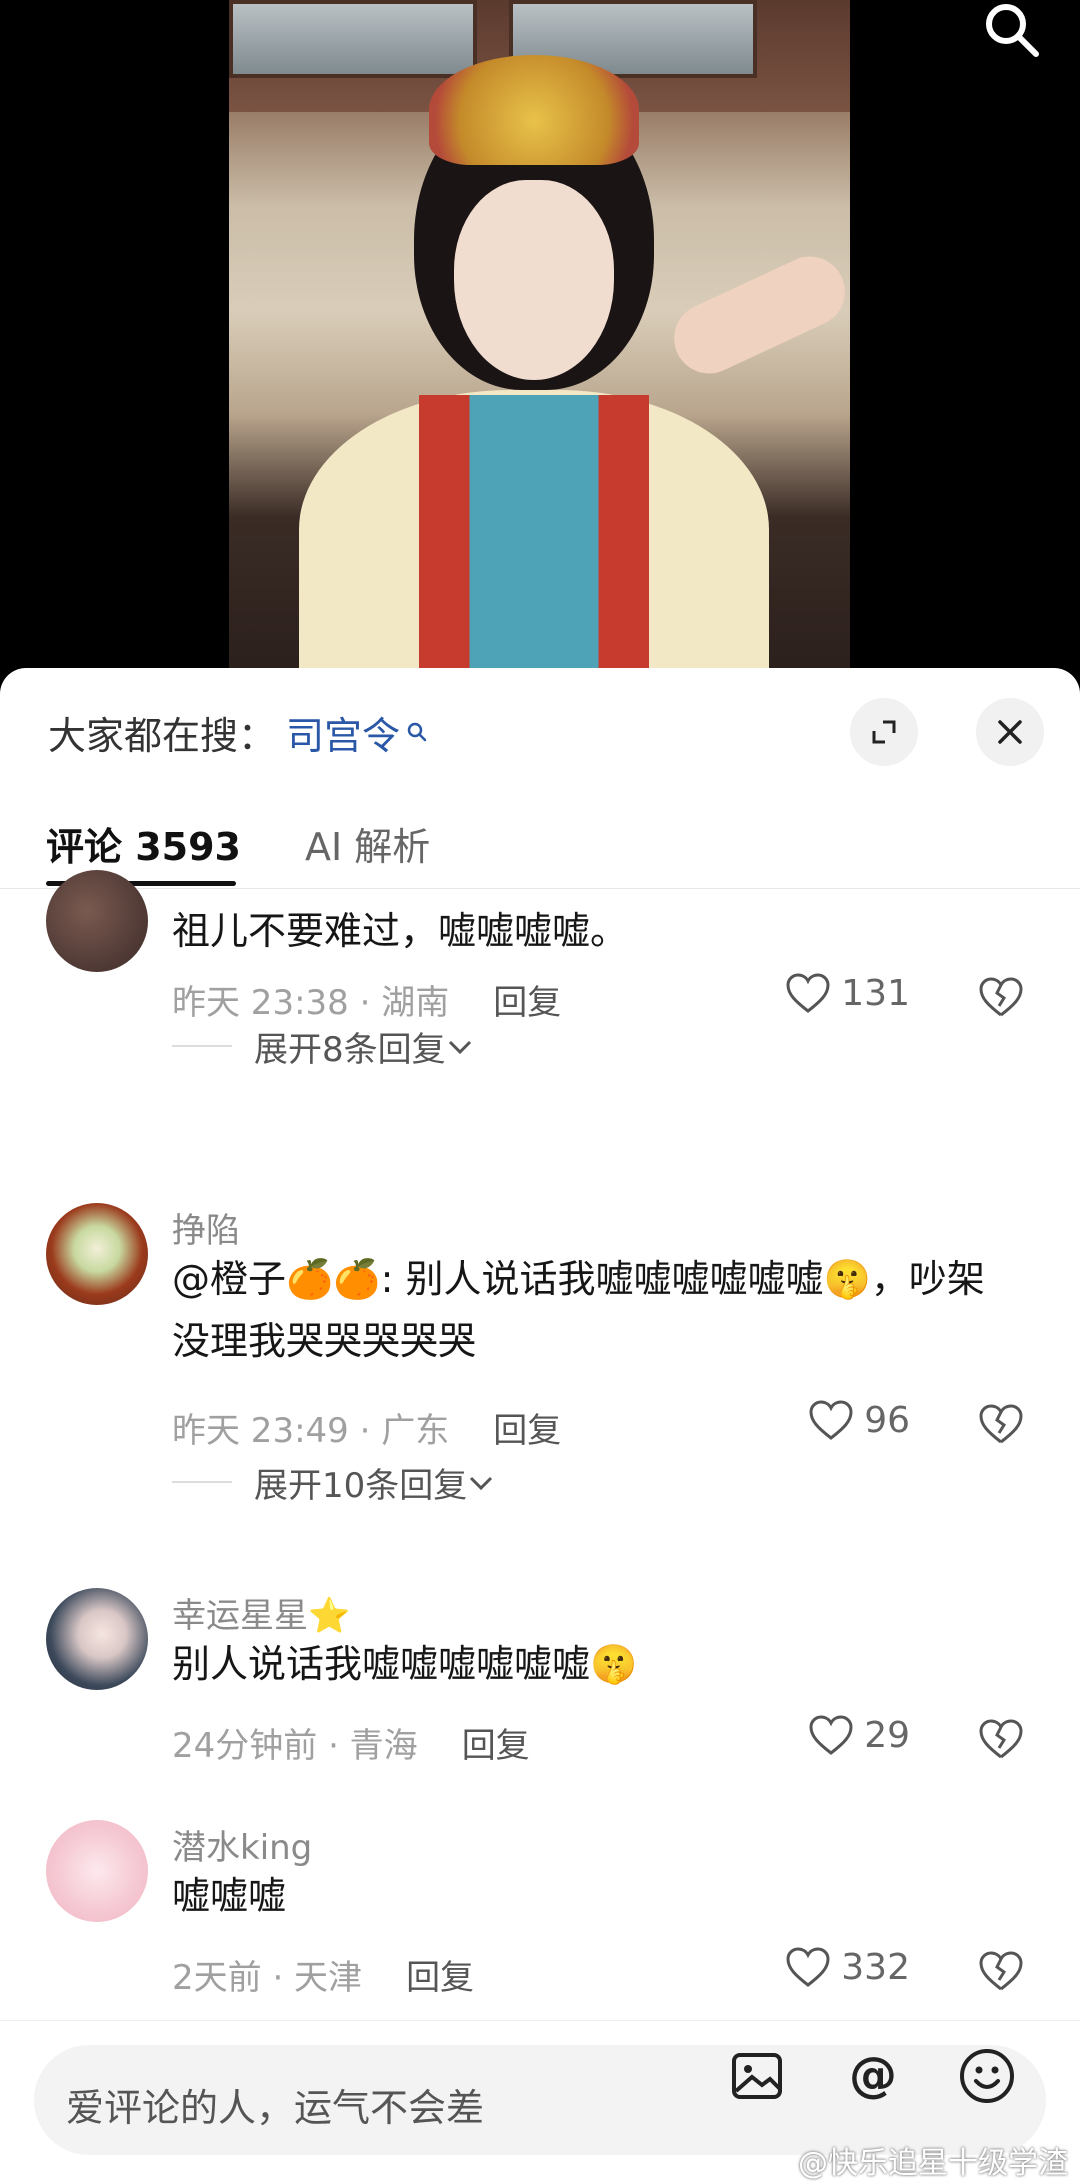 The image size is (1080, 2184). What do you see at coordinates (350, 1050) in the screenshot?
I see `expand-replies-label: 展开8条回复` at bounding box center [350, 1050].